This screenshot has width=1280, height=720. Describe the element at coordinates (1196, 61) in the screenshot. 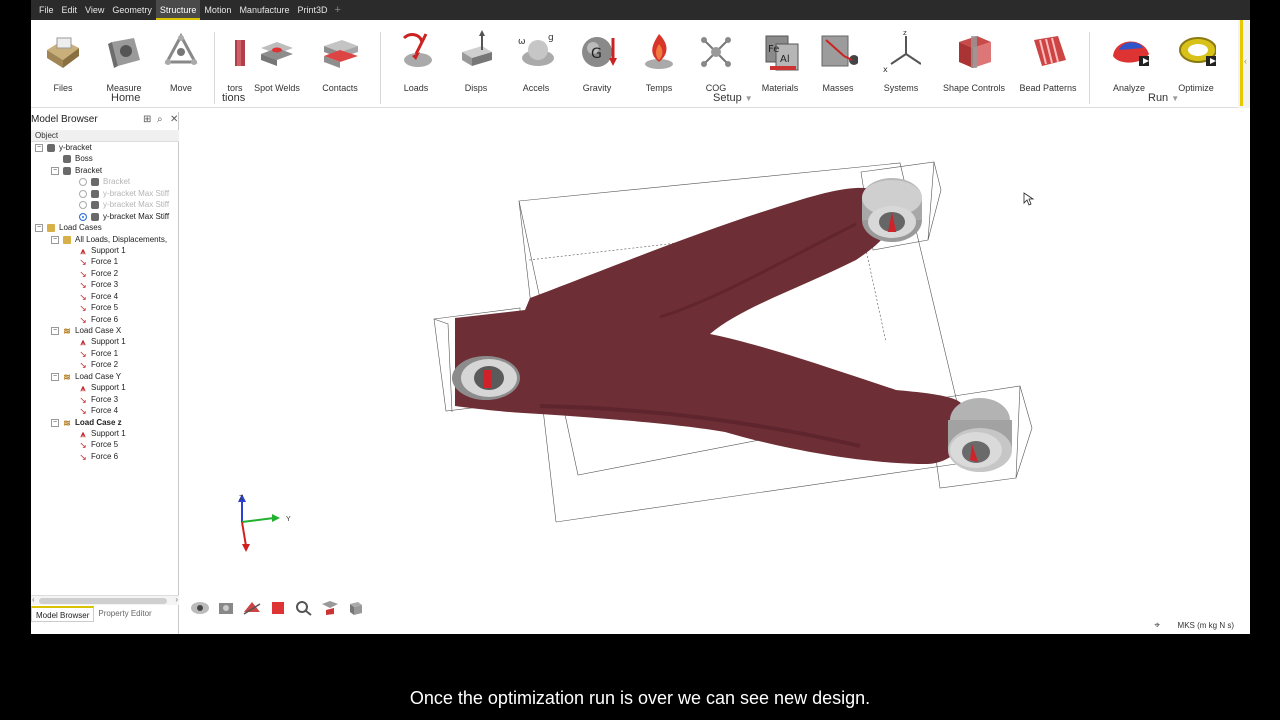

I see `optimize-tool: Optimize` at that location.